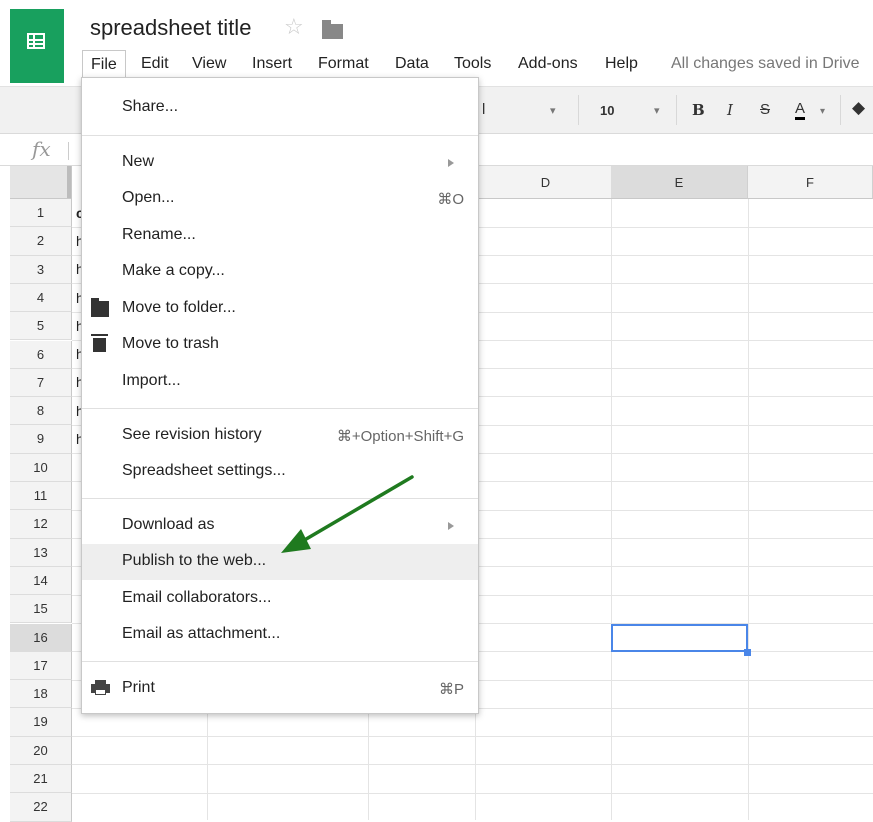 This screenshot has width=873, height=822. Describe the element at coordinates (354, 511) in the screenshot. I see `arrow-shaft` at that location.